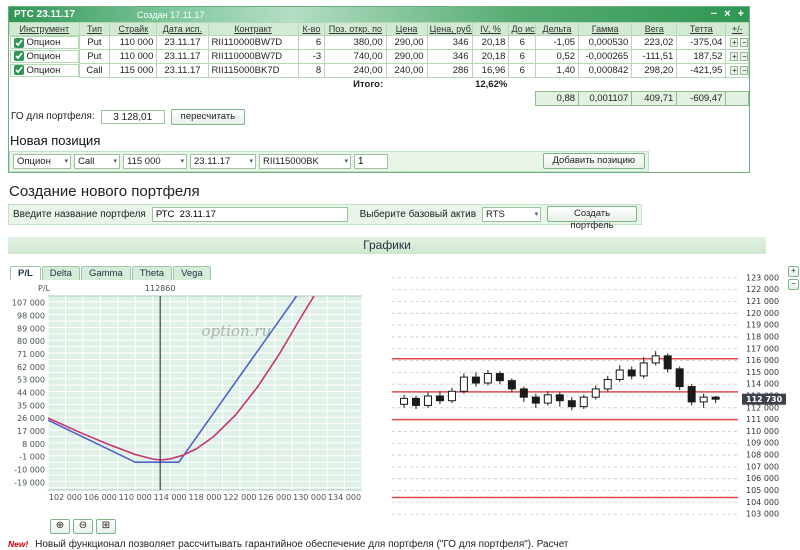  Describe the element at coordinates (714, 14) in the screenshot. I see `minimize-icon: −` at that location.